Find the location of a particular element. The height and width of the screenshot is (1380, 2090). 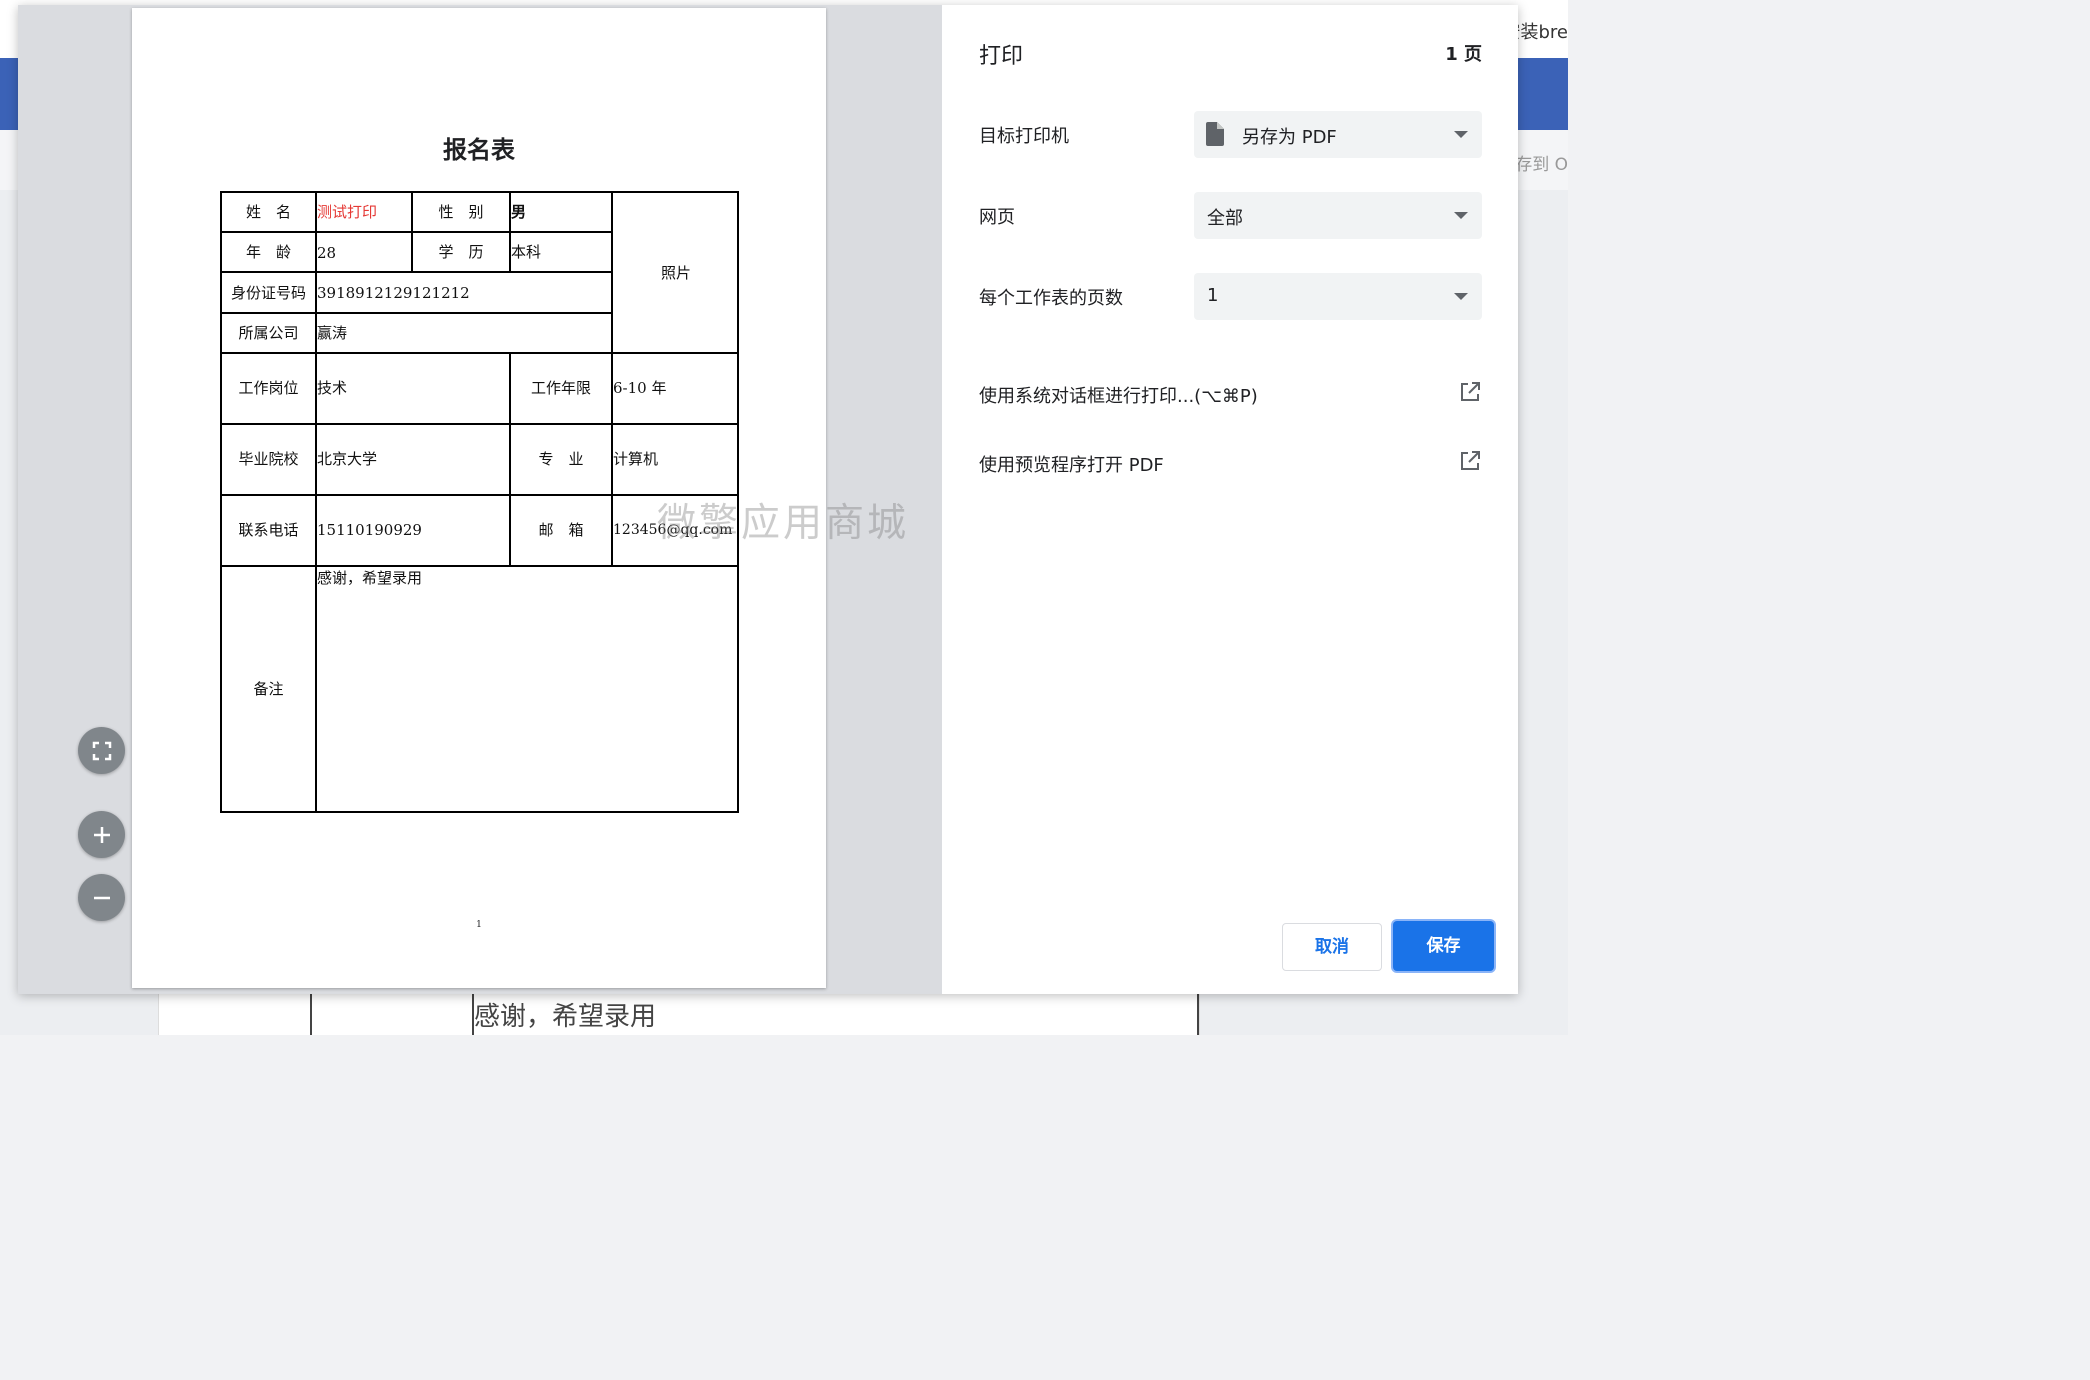

photo-label: 照片 is located at coordinates (675, 273).